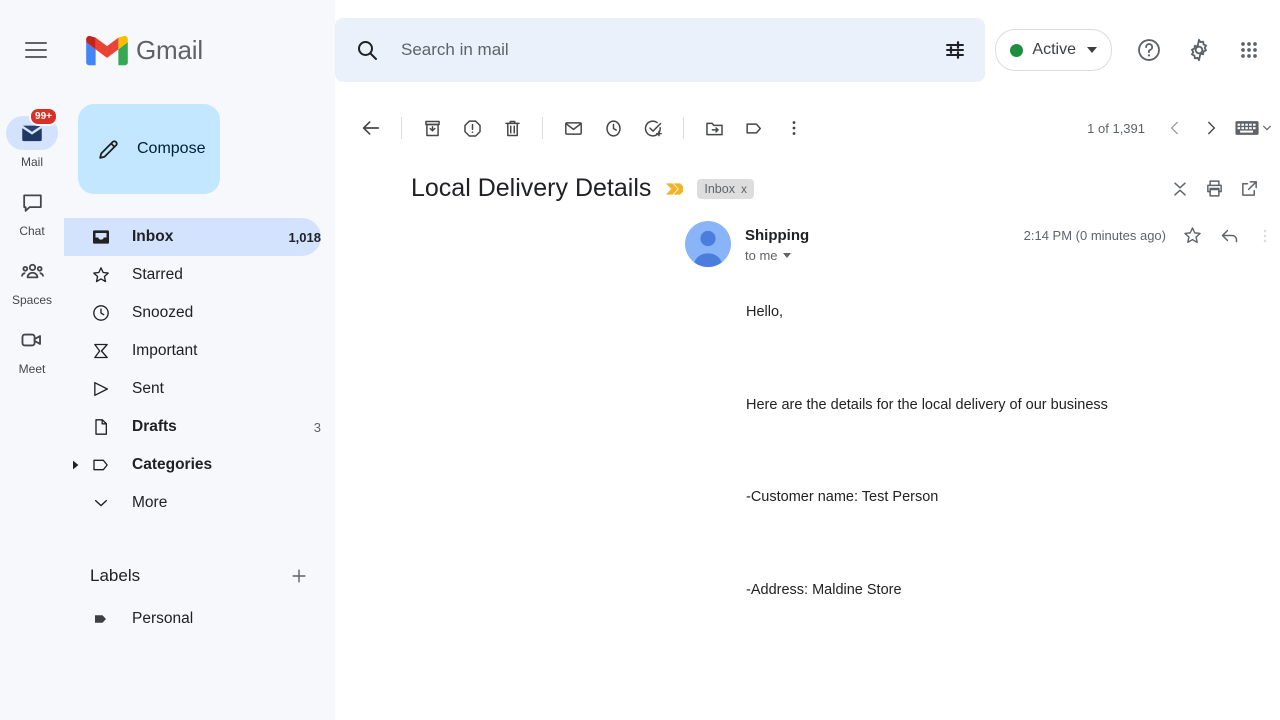 Image resolution: width=1280 pixels, height=720 pixels. I want to click on label-tag-icon, so click(101, 465).